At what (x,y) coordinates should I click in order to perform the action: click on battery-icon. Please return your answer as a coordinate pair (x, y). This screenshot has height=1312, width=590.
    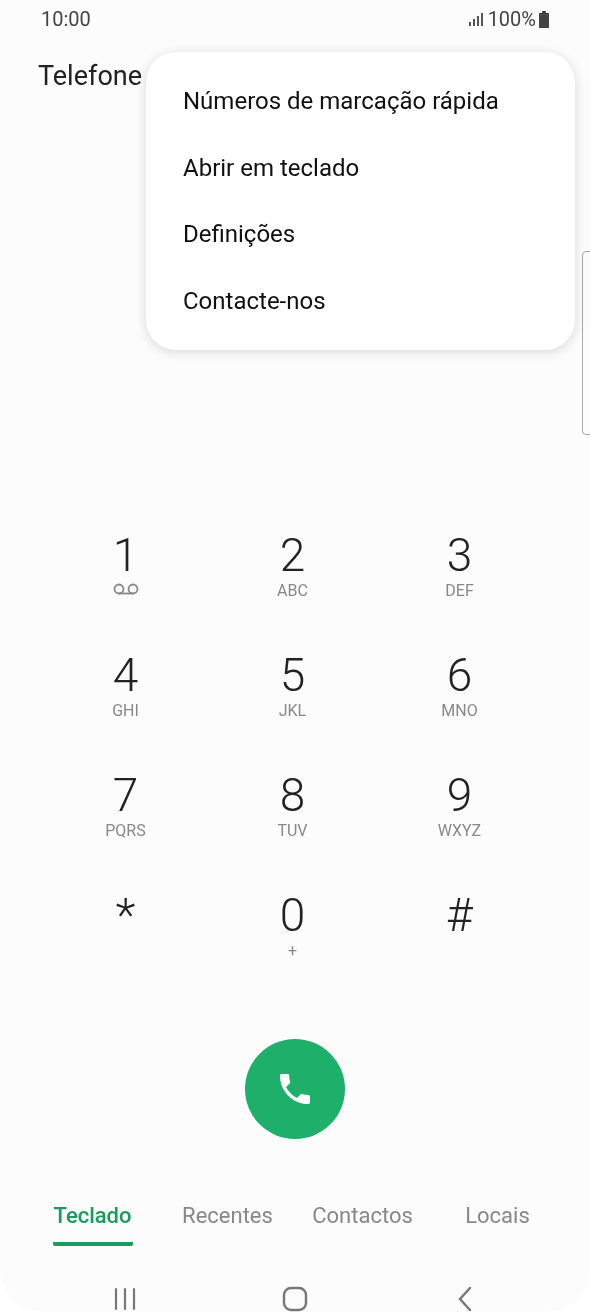
    Looking at the image, I should click on (544, 19).